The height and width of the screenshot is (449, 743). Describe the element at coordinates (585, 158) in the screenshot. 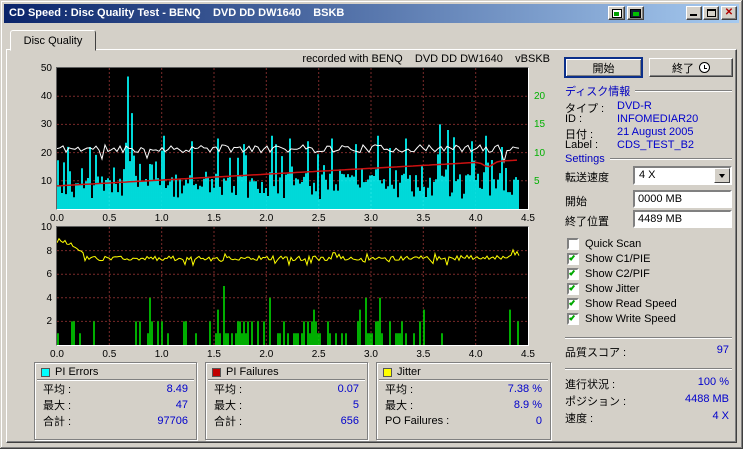

I see `settings-header-label: Settings` at that location.